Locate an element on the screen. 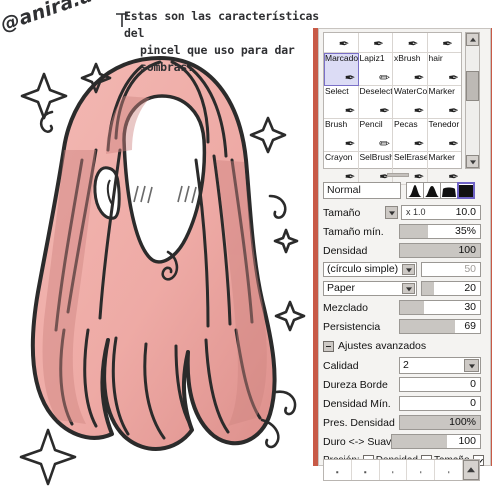 This screenshot has width=500, height=500. advanced-settings-toggle: Ajustes avanzados is located at coordinates (402, 346).